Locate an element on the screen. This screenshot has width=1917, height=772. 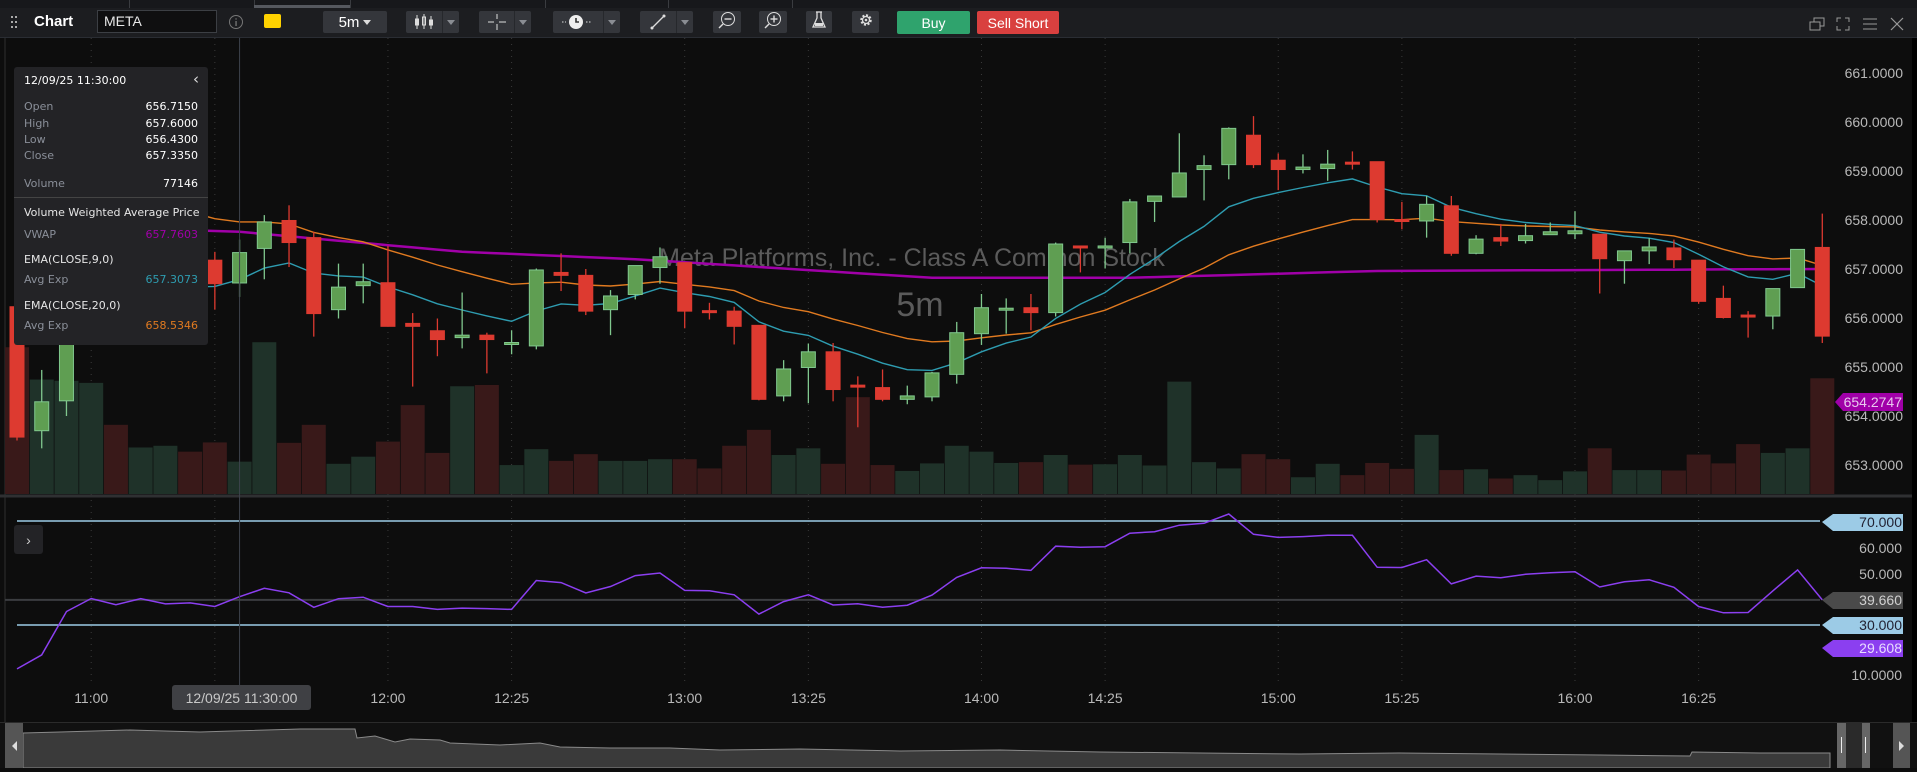
open-label: Open is located at coordinates (39, 106).